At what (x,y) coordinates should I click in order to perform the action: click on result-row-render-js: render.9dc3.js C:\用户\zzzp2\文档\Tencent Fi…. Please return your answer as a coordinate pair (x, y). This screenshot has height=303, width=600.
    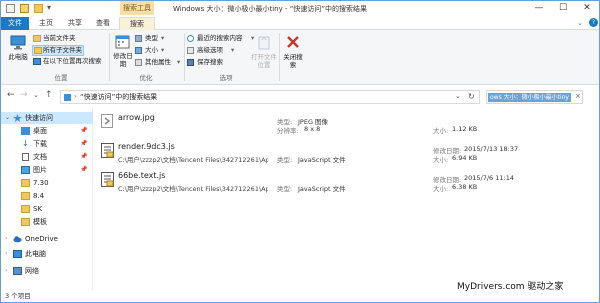
    Looking at the image, I should click on (346, 152).